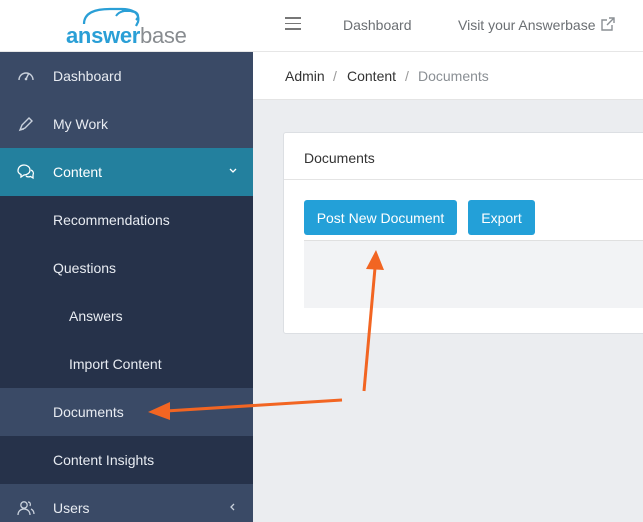 This screenshot has width=643, height=522. Describe the element at coordinates (71, 508) in the screenshot. I see `sidebar-item-label: Users` at that location.